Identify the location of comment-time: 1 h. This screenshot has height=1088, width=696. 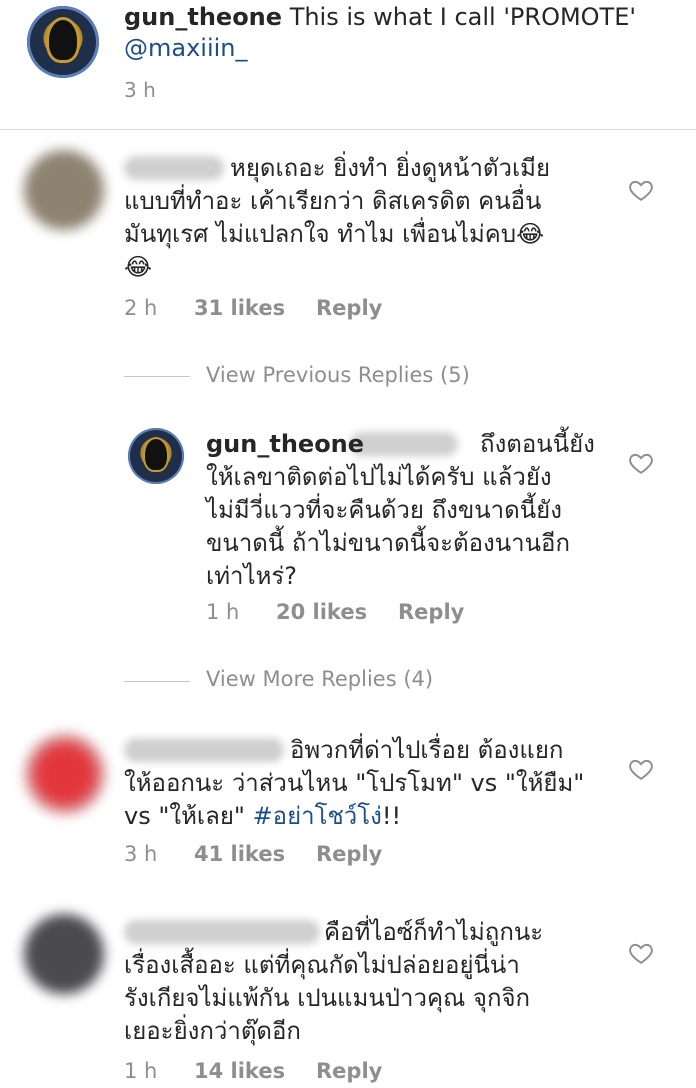
(141, 1071).